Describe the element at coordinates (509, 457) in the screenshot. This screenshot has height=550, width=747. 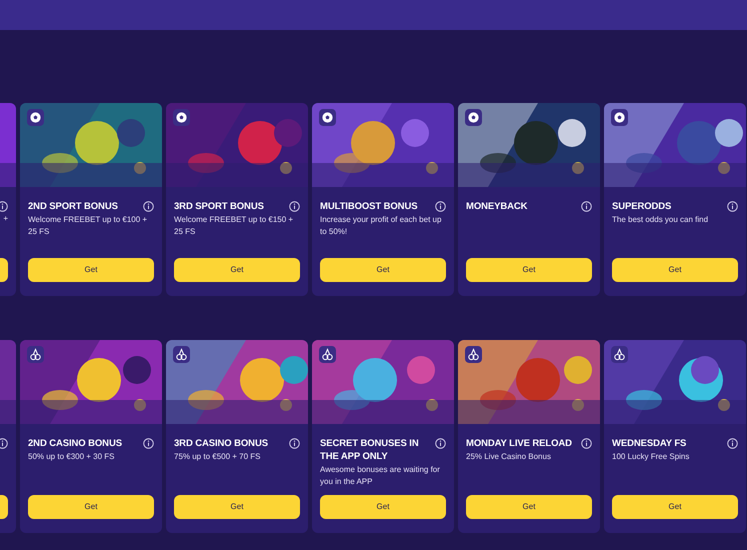
I see `card-description: 25% Live Casino Bonus` at that location.